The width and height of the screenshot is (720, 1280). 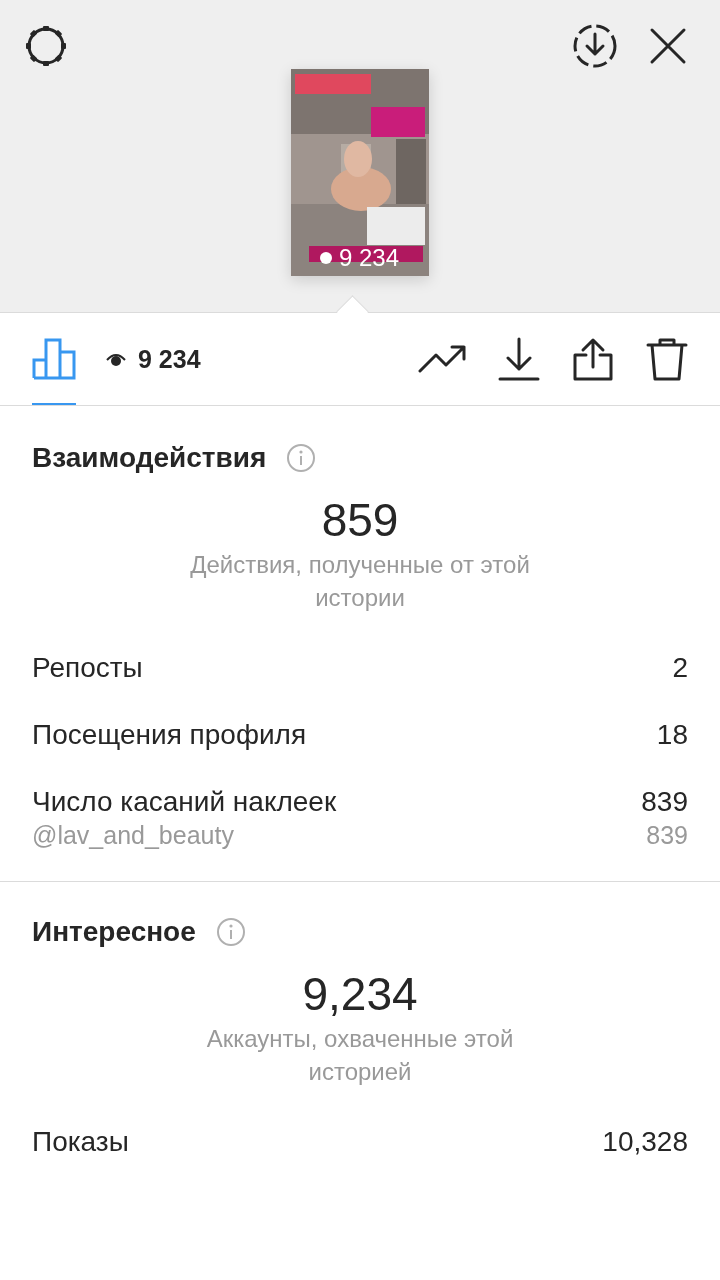 I want to click on view-count: 9 234, so click(x=369, y=258).